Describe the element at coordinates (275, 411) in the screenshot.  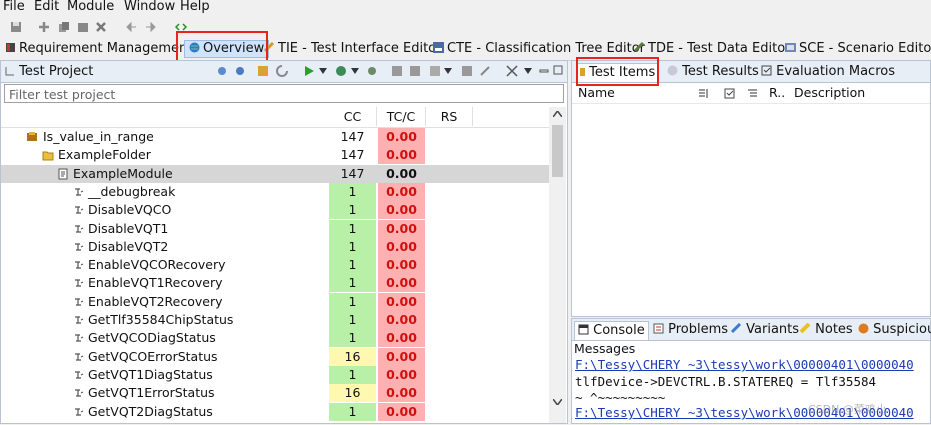
I see `tree-row: GetVQT2DiagStatus 1 0.00` at that location.